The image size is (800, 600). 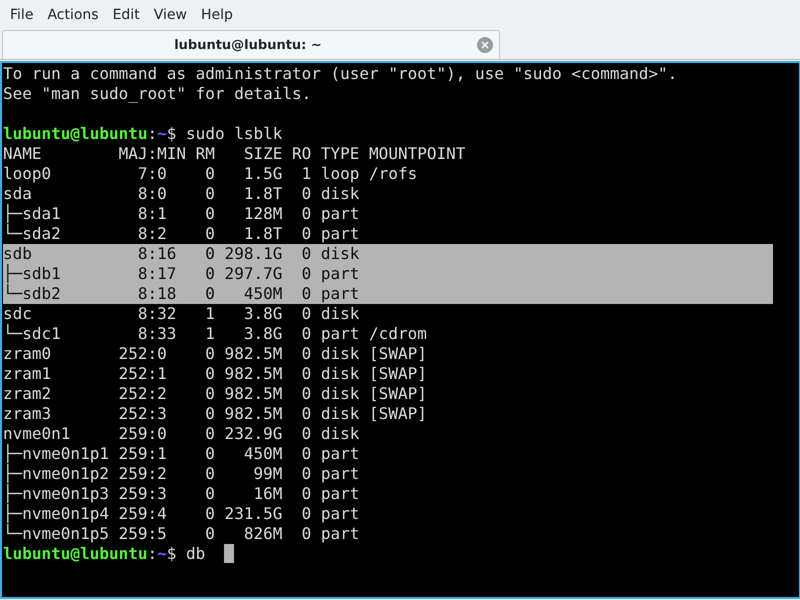 What do you see at coordinates (215, 334) in the screenshot?
I see `output-line: └─sdc1 8:33 1 3.8G 0 part /cdrom` at bounding box center [215, 334].